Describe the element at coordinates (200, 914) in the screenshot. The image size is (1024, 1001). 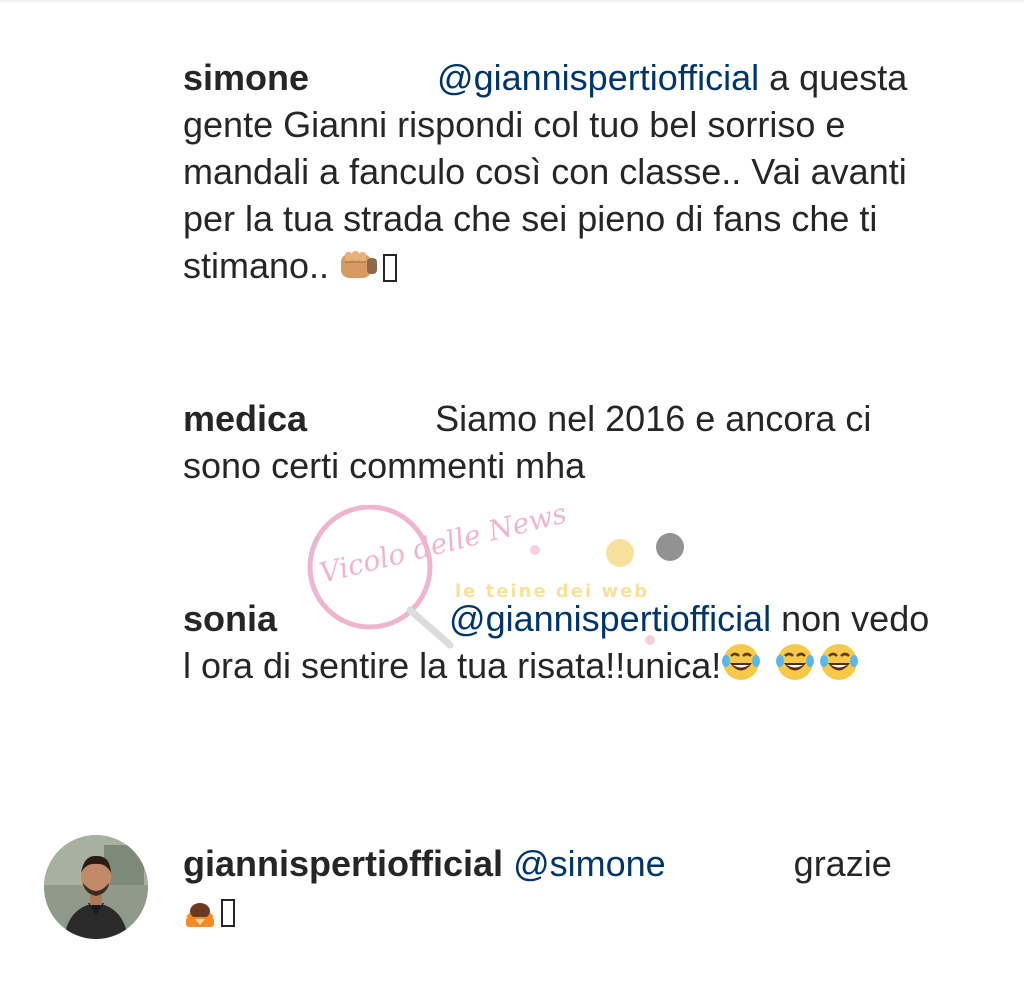
I see `person-bowing-icon` at that location.